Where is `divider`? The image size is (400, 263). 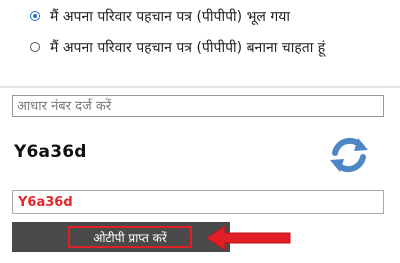
divider is located at coordinates (200, 87).